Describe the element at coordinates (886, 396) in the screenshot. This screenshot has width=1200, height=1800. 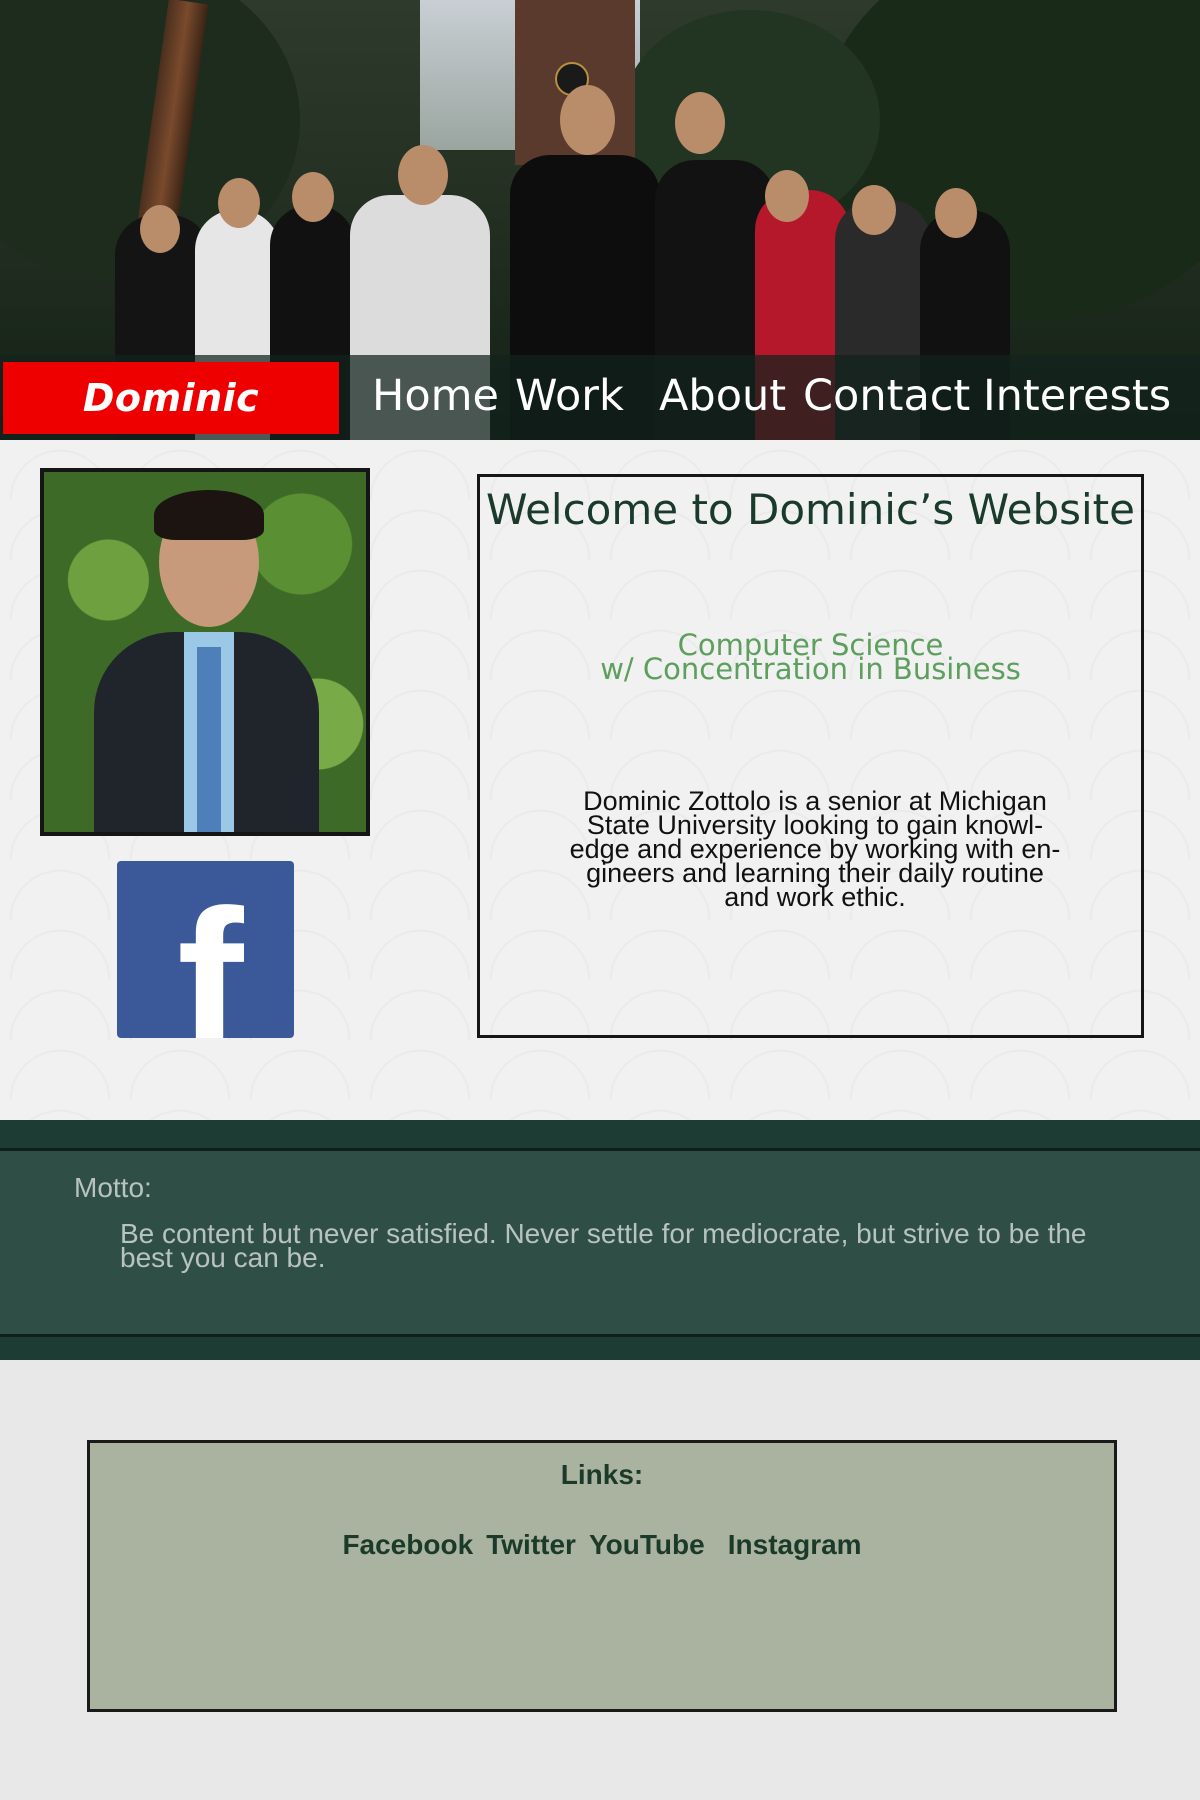
I see `nav-contact: Contact` at that location.